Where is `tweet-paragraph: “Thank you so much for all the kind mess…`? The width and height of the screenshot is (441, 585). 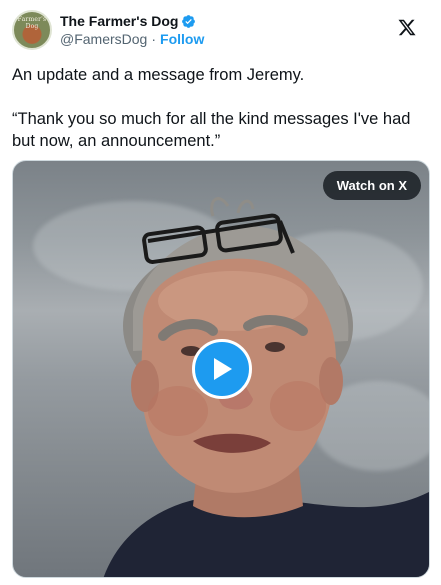 tweet-paragraph: “Thank you so much for all the kind mess… is located at coordinates (211, 130).